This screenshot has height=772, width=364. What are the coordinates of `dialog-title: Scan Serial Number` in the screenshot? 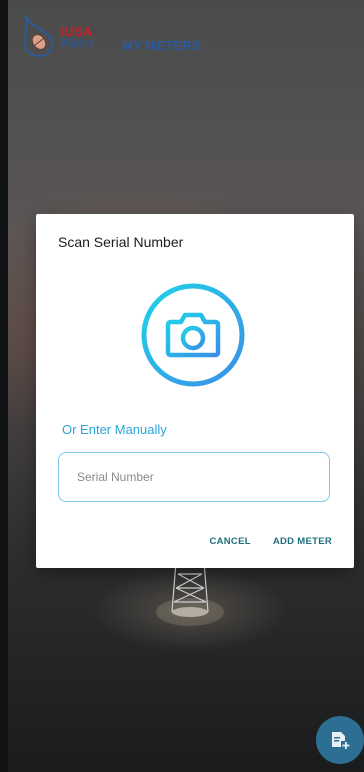 It's located at (121, 242).